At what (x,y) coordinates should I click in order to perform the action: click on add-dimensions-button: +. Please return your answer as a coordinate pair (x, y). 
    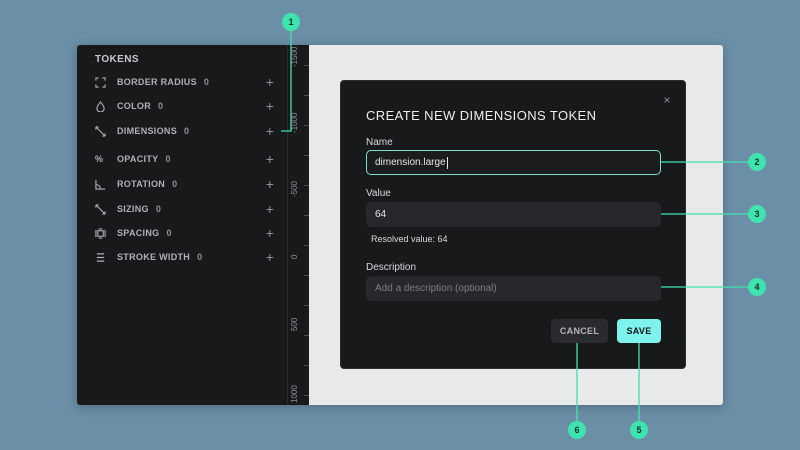
    Looking at the image, I should click on (270, 131).